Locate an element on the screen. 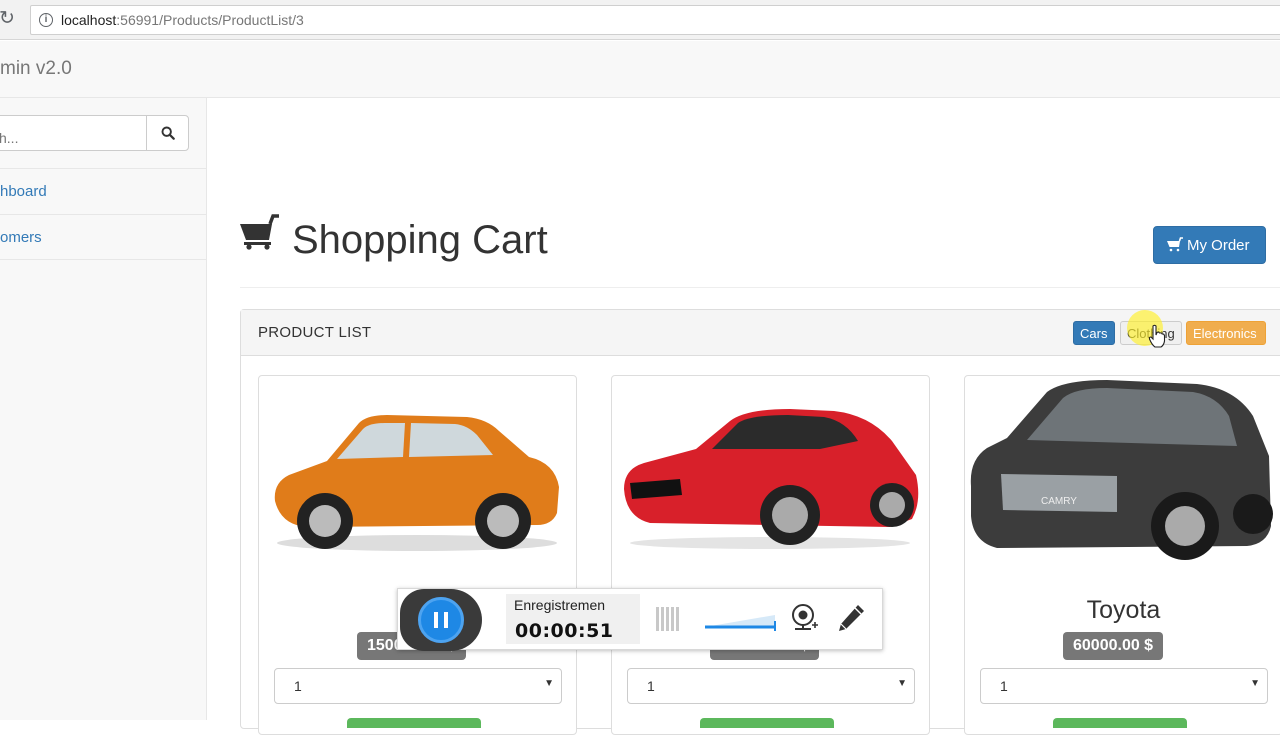 Image resolution: width=1280 pixels, height=735 pixels. info-icon: i is located at coordinates (46, 20).